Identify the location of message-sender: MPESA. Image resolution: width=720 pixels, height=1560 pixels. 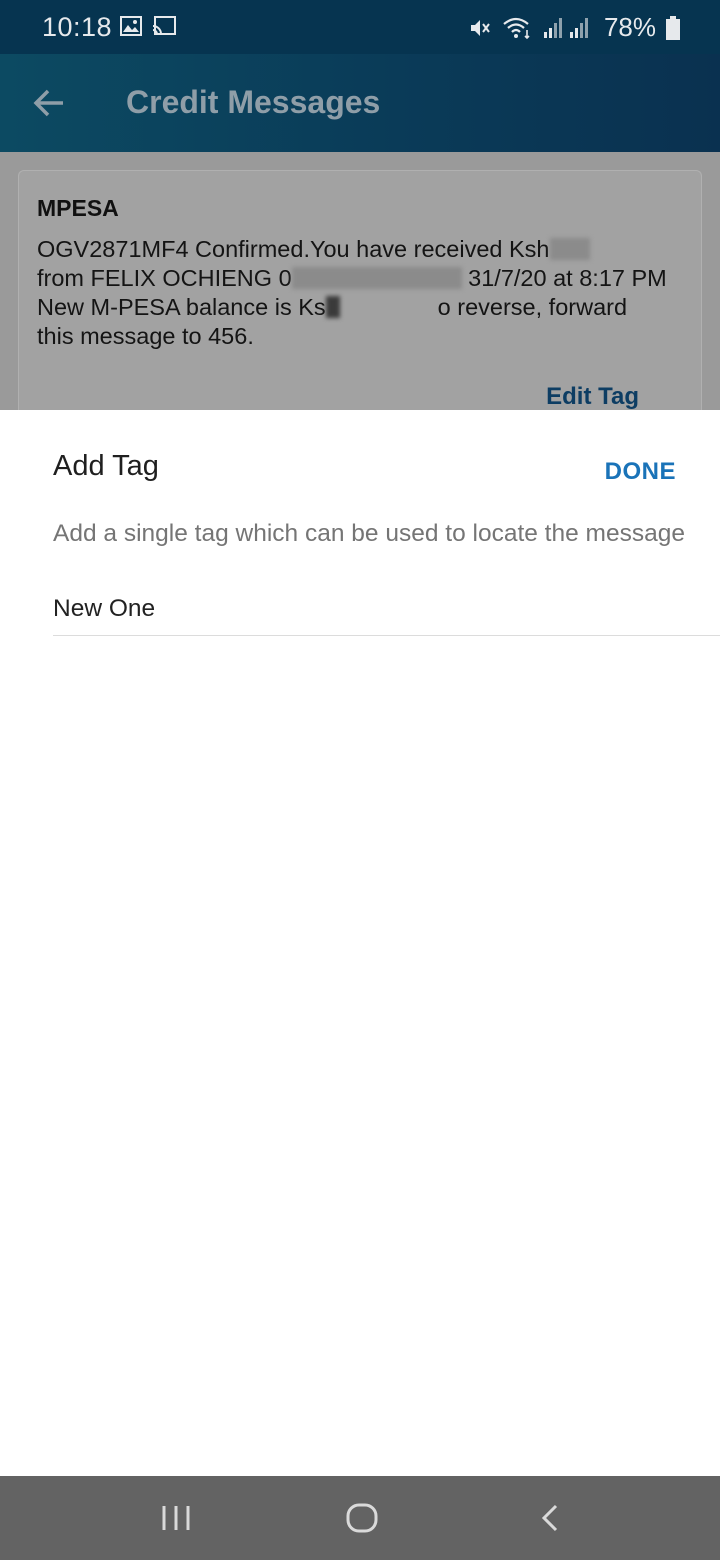
(78, 208).